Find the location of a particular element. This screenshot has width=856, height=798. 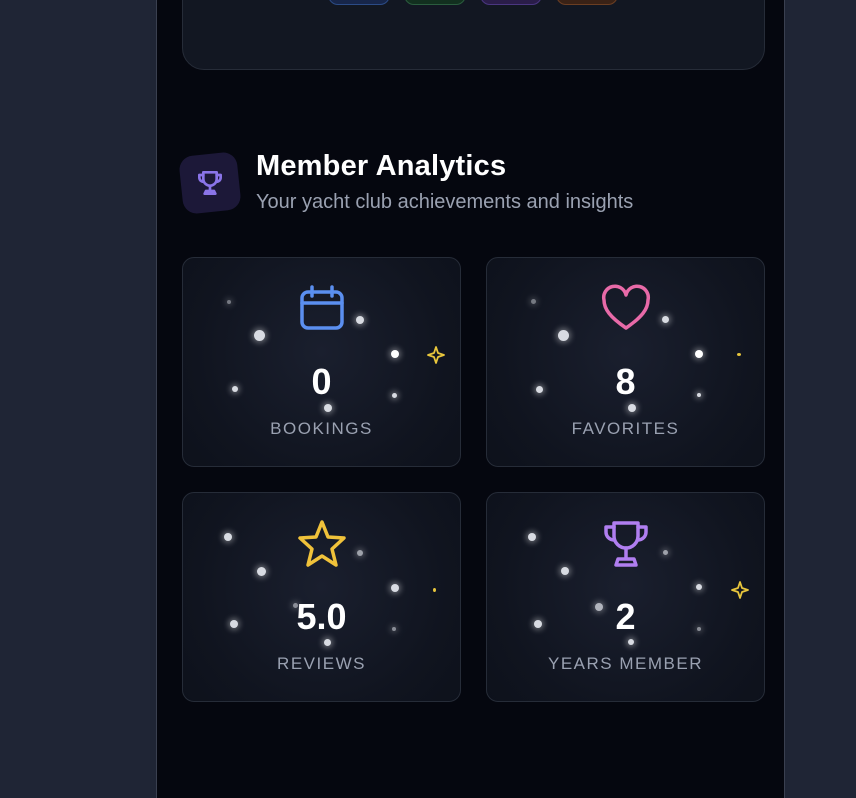

payment-button is located at coordinates (435, 2).